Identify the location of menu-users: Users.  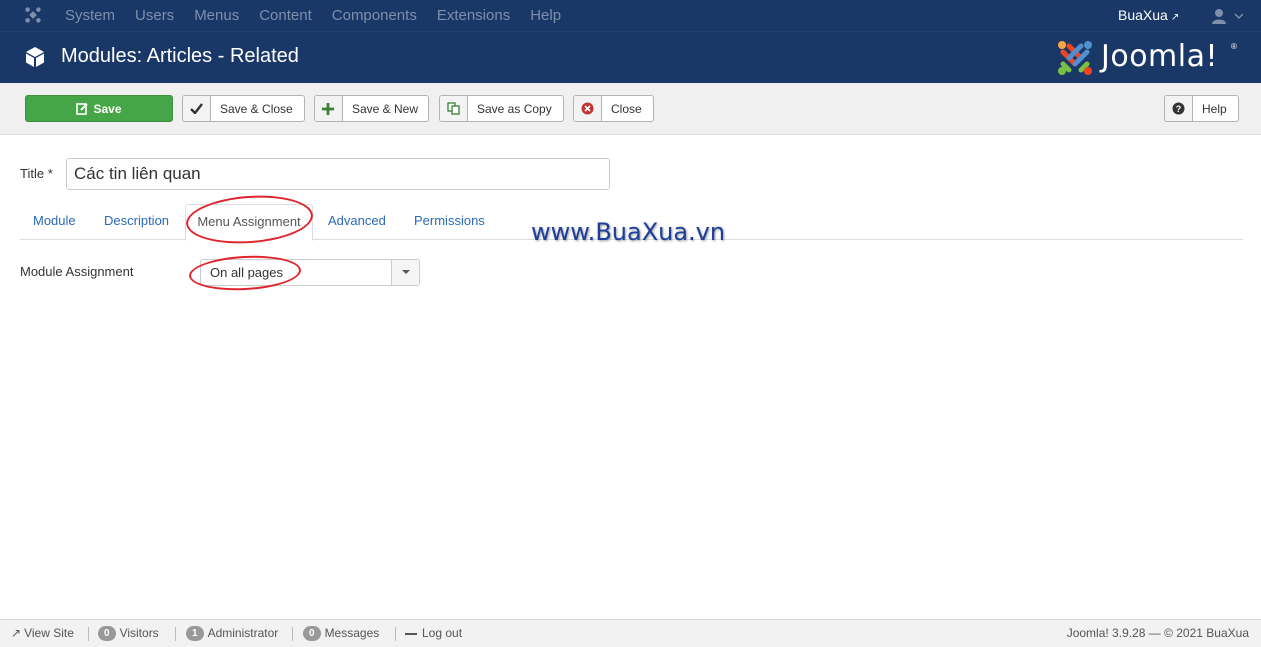
(154, 15).